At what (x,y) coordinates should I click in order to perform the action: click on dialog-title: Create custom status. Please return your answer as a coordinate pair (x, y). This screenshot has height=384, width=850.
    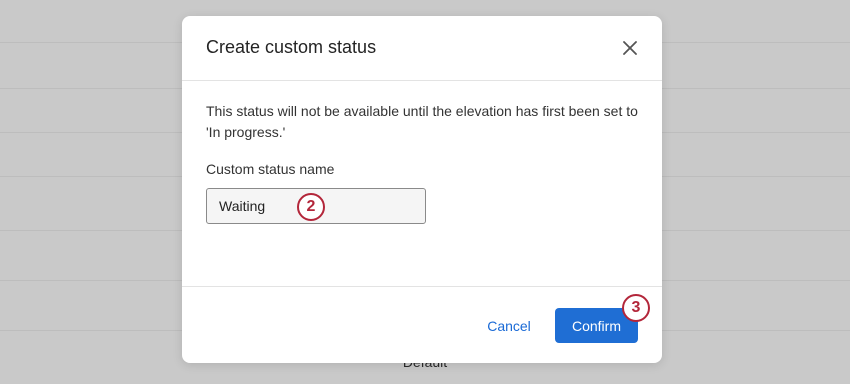
    Looking at the image, I should click on (291, 47).